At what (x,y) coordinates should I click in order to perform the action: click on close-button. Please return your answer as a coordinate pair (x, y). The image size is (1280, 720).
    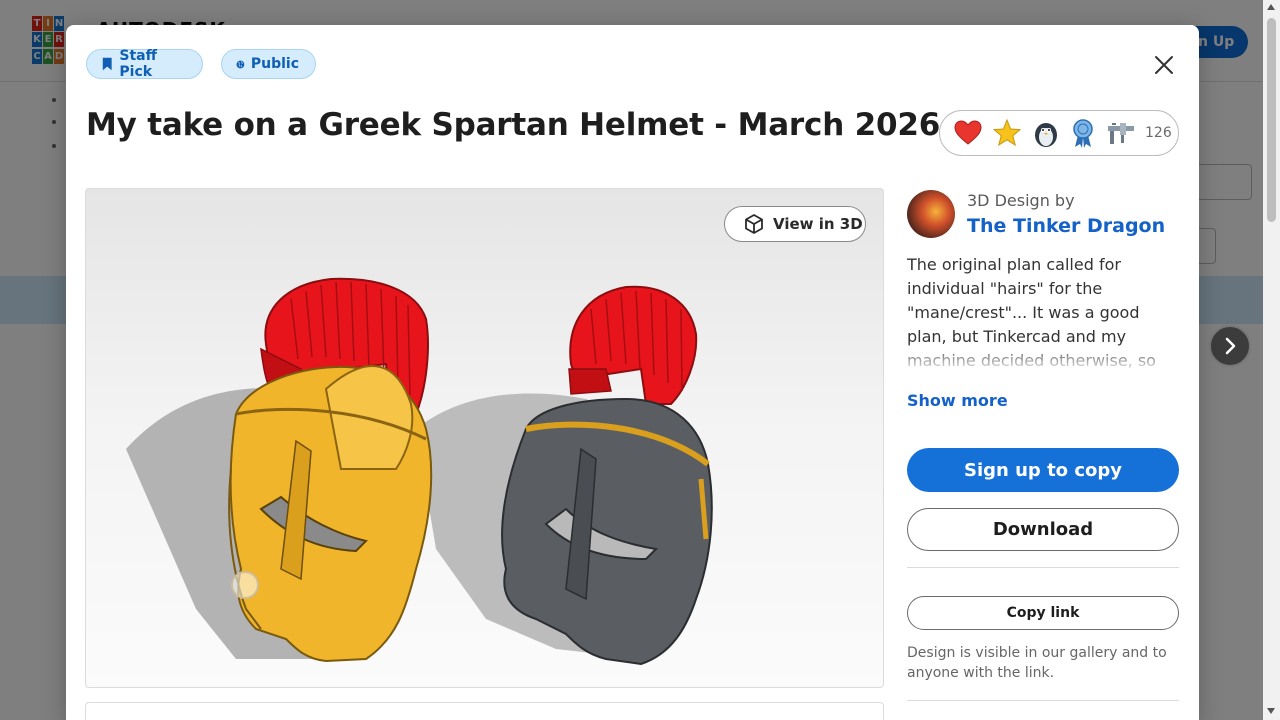
    Looking at the image, I should click on (1164, 65).